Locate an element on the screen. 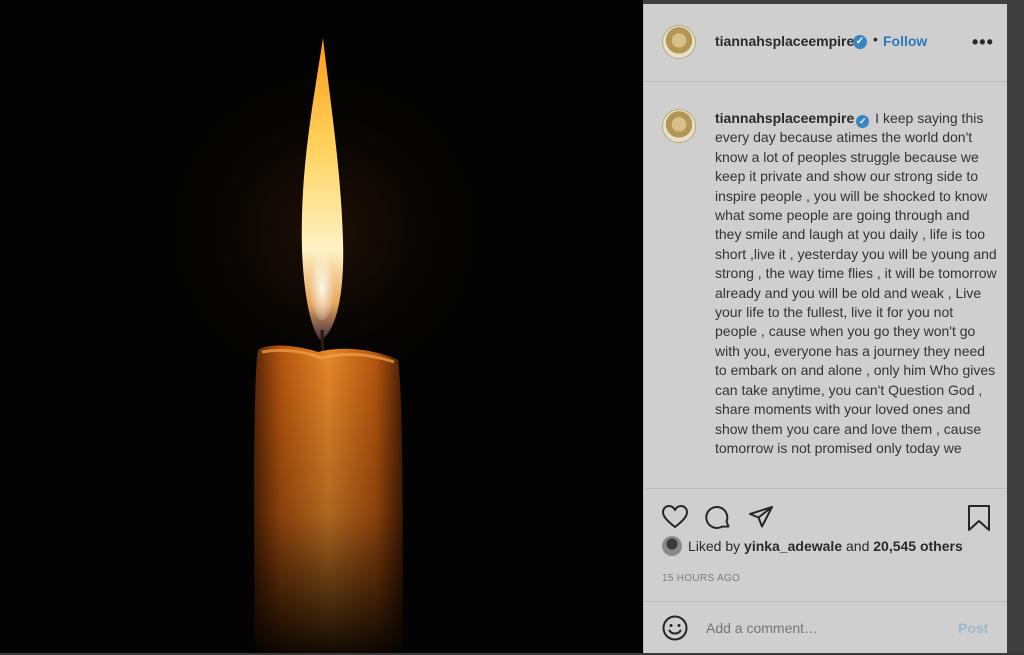 The image size is (1024, 655). smiley-icon is located at coordinates (675, 628).